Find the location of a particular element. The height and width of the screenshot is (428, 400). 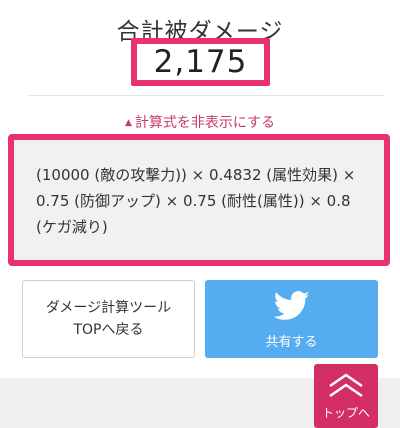

twitter-share-button: 共有する is located at coordinates (291, 319).